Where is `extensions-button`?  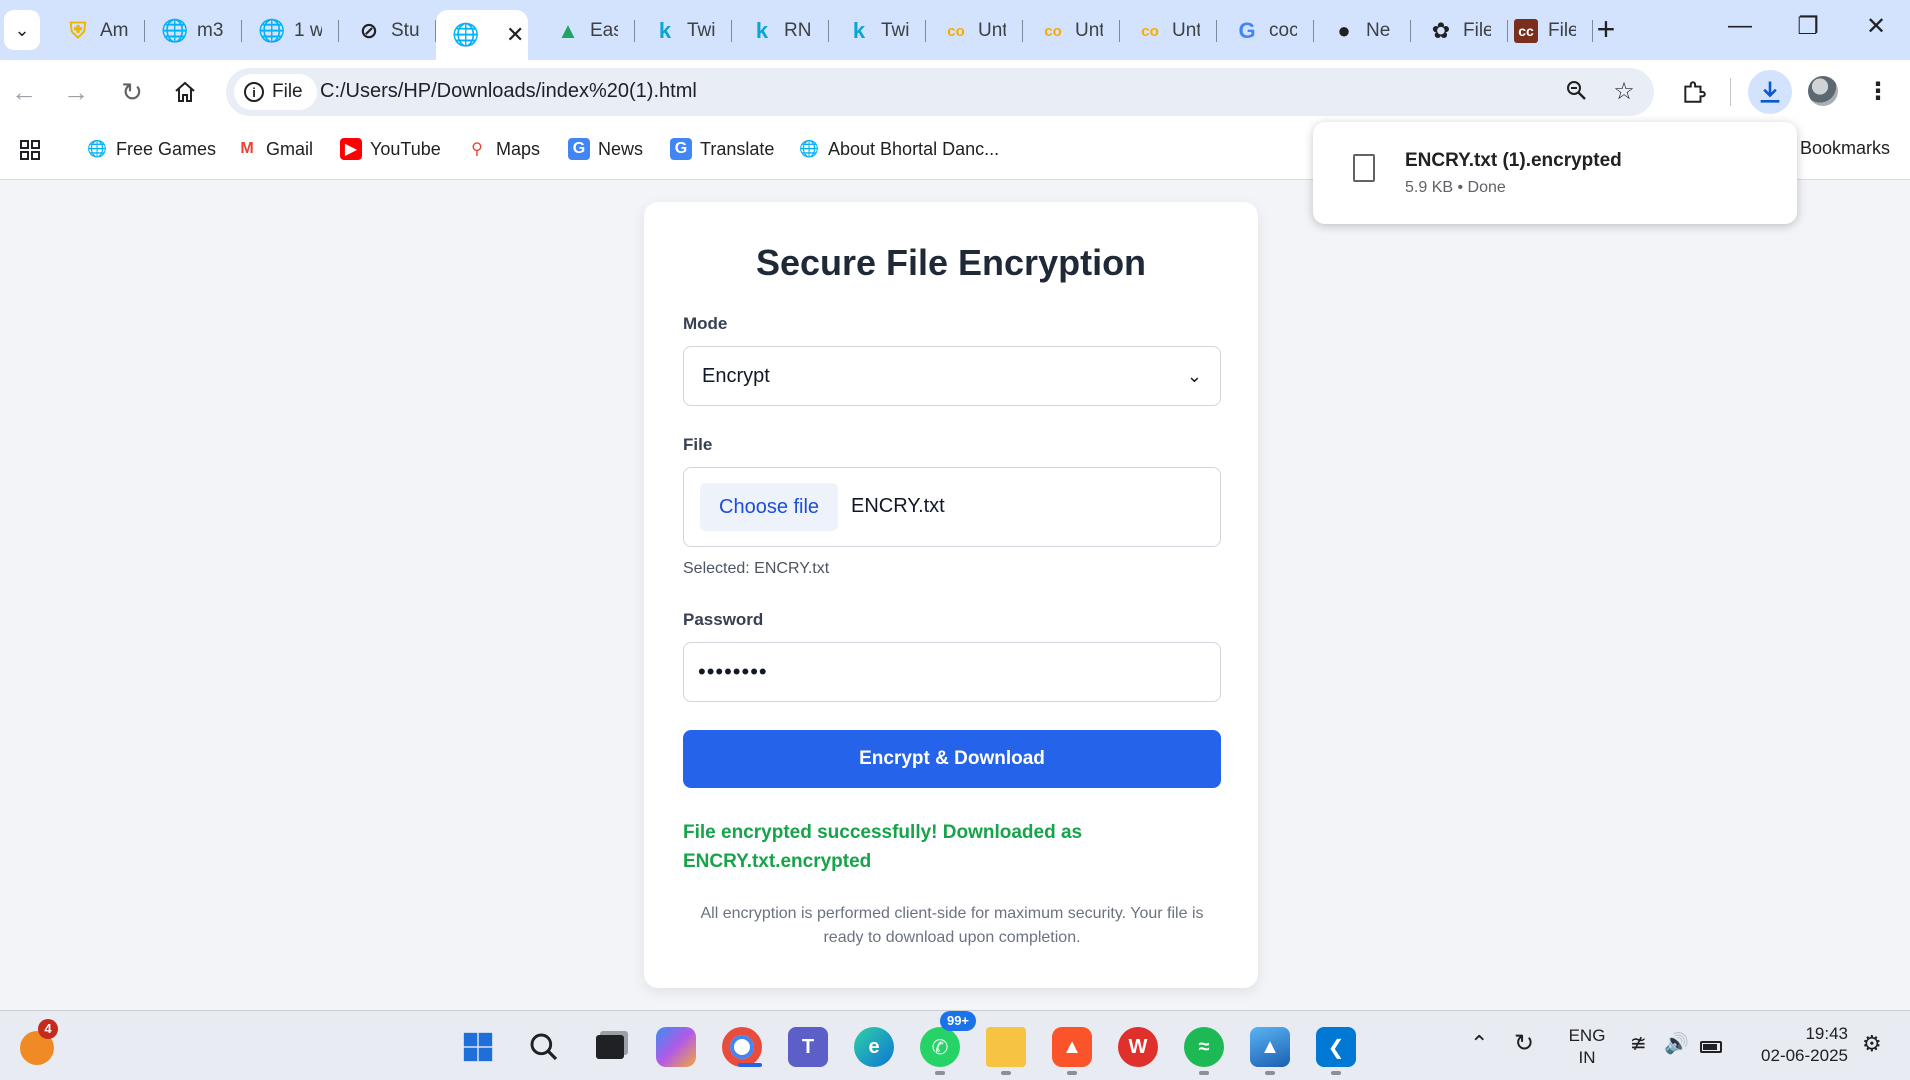
extensions-button is located at coordinates (1694, 92).